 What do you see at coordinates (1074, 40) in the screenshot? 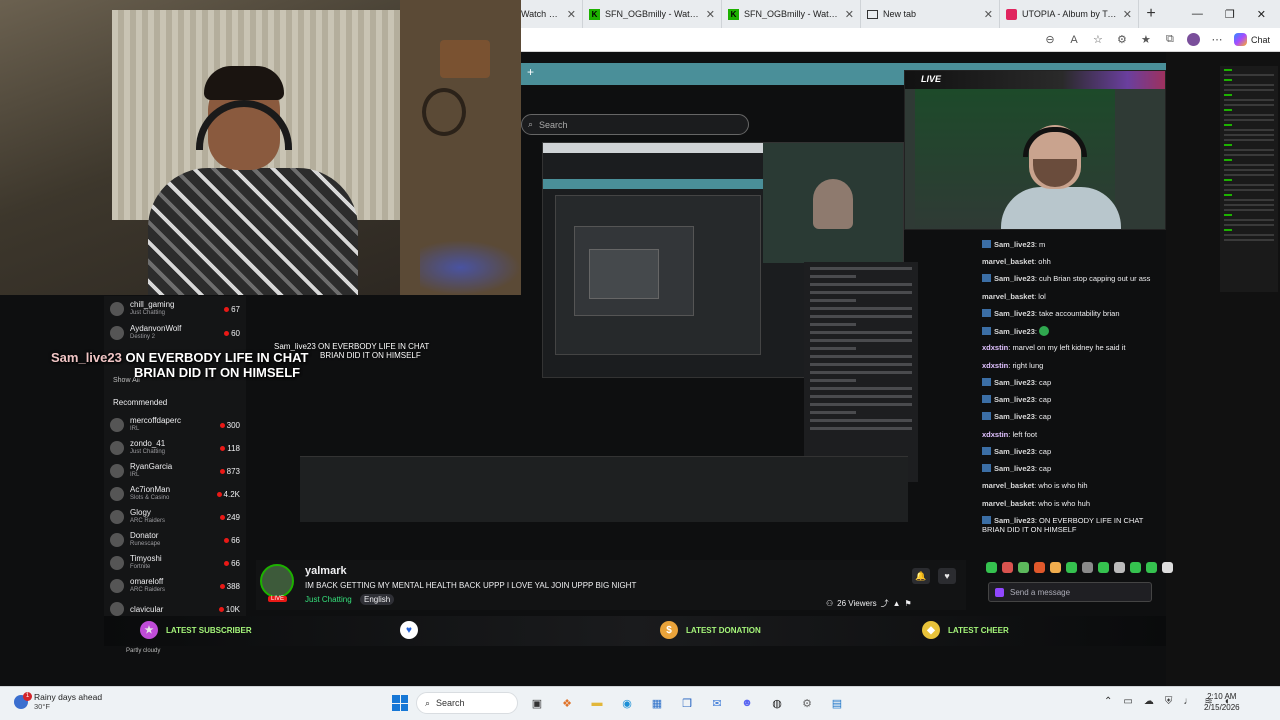
I see `read-aloud-icon: A` at bounding box center [1074, 40].